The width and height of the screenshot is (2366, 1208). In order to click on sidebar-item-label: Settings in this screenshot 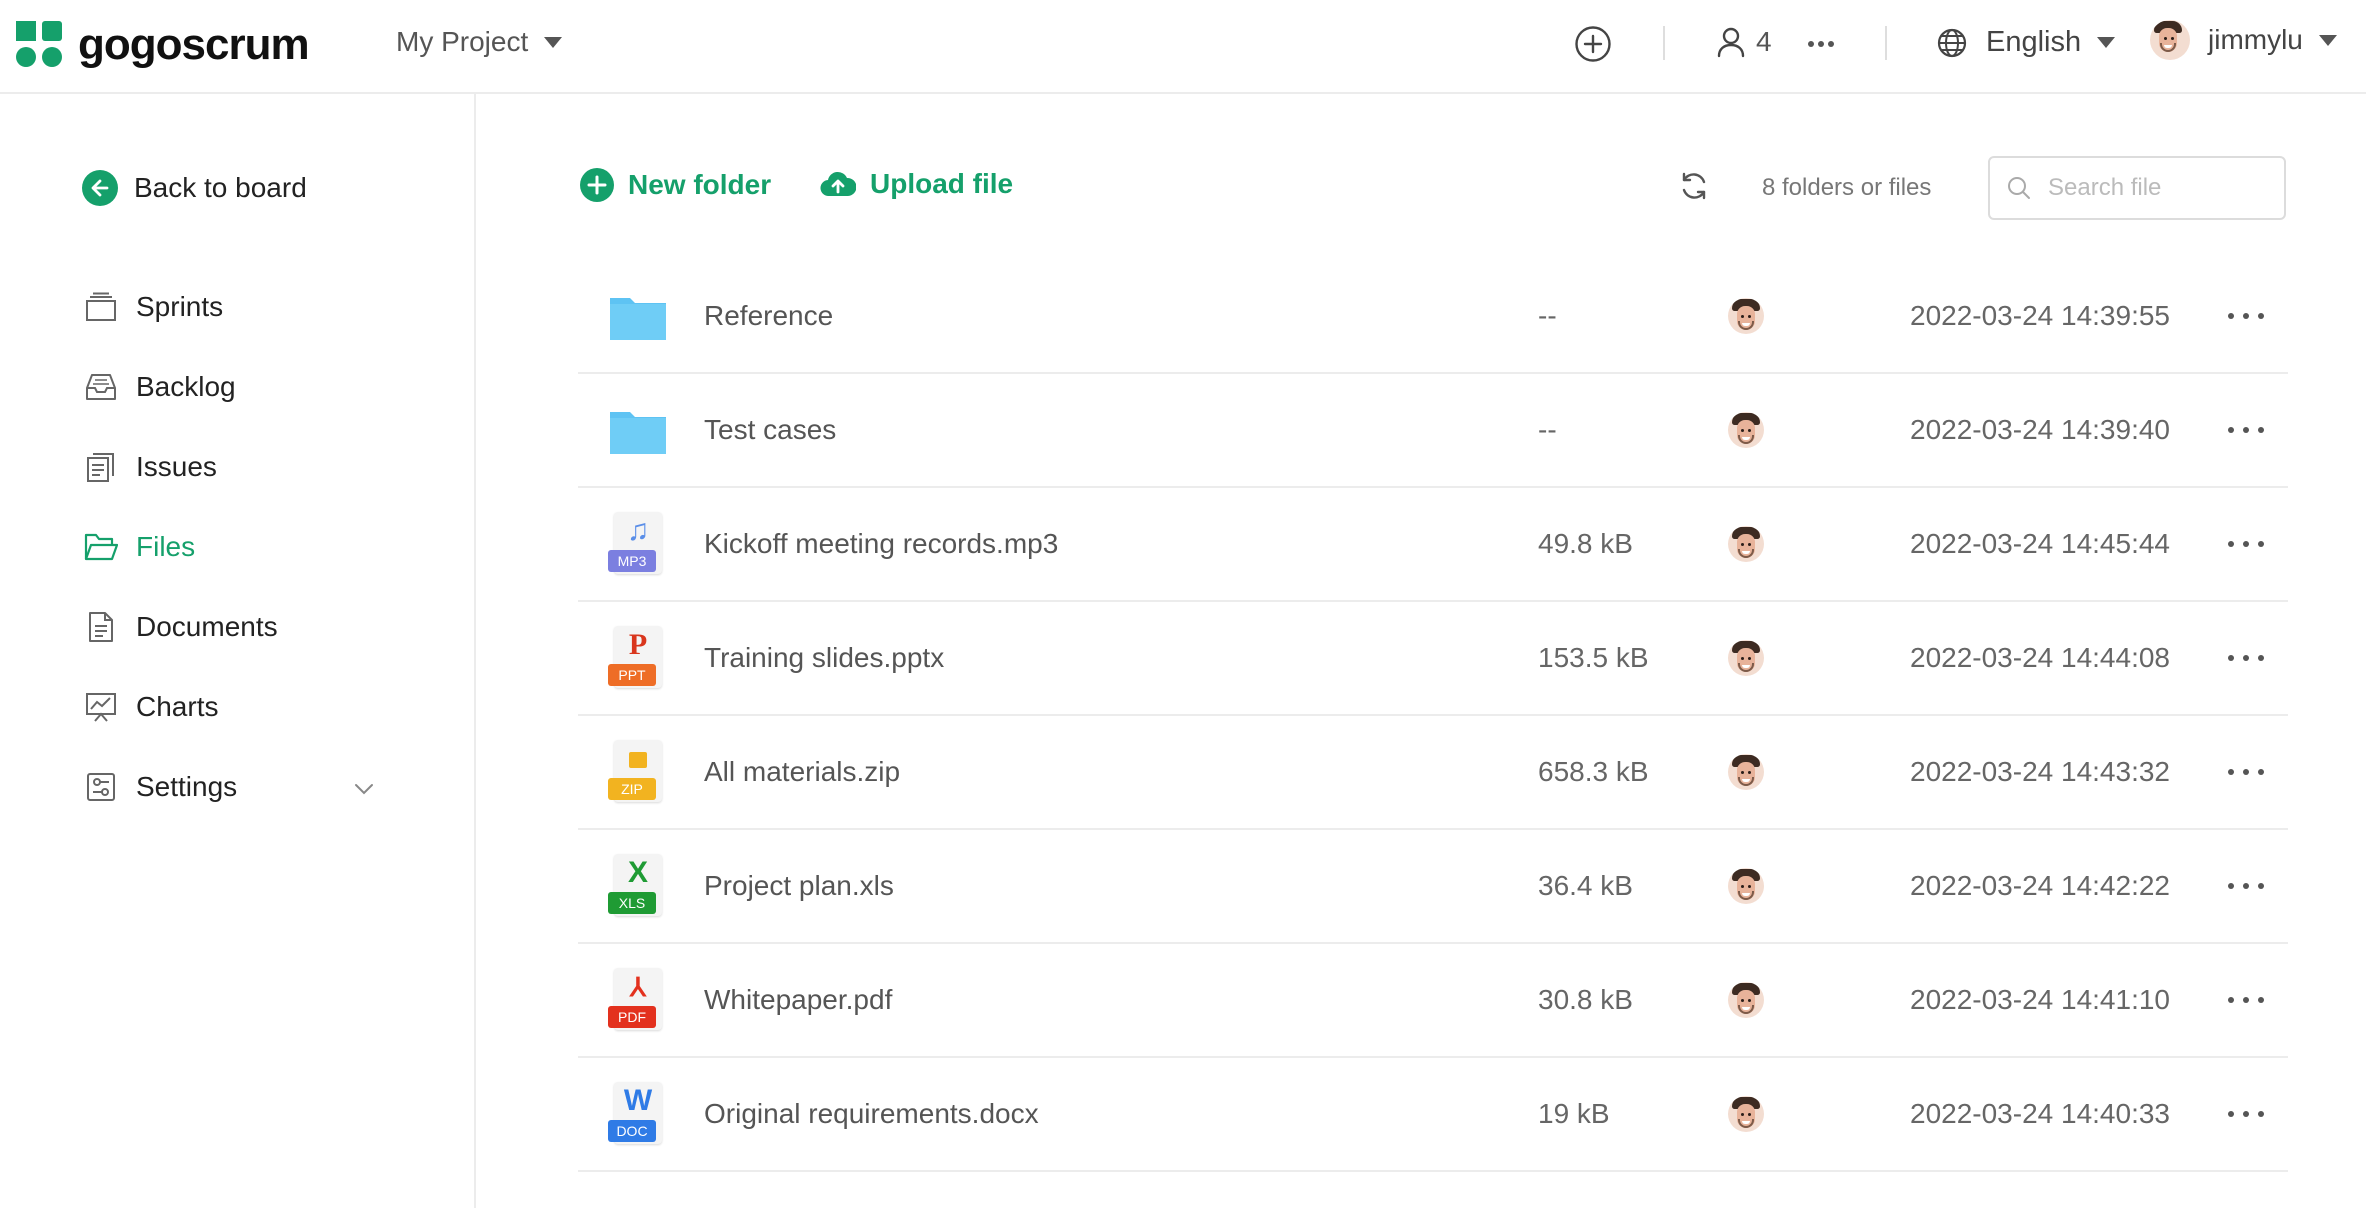, I will do `click(187, 786)`.